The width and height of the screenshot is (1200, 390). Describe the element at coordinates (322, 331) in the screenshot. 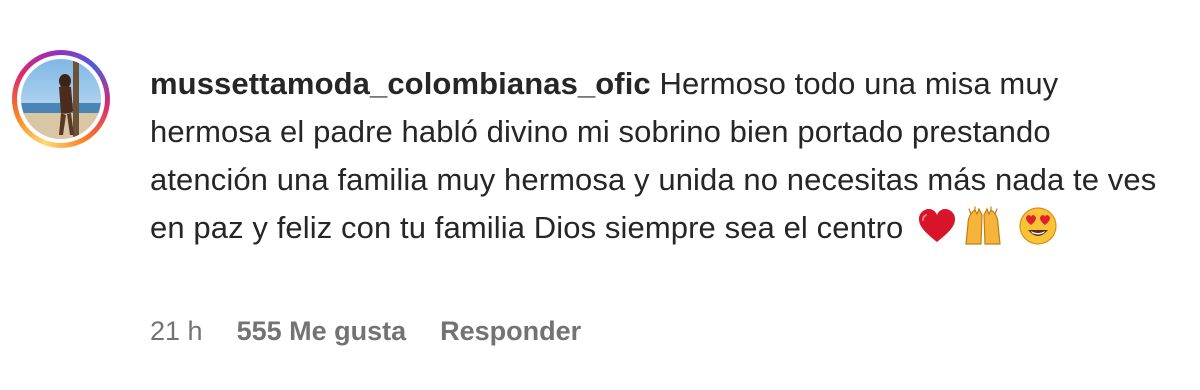

I see `likes-count: 555 Me gusta` at that location.